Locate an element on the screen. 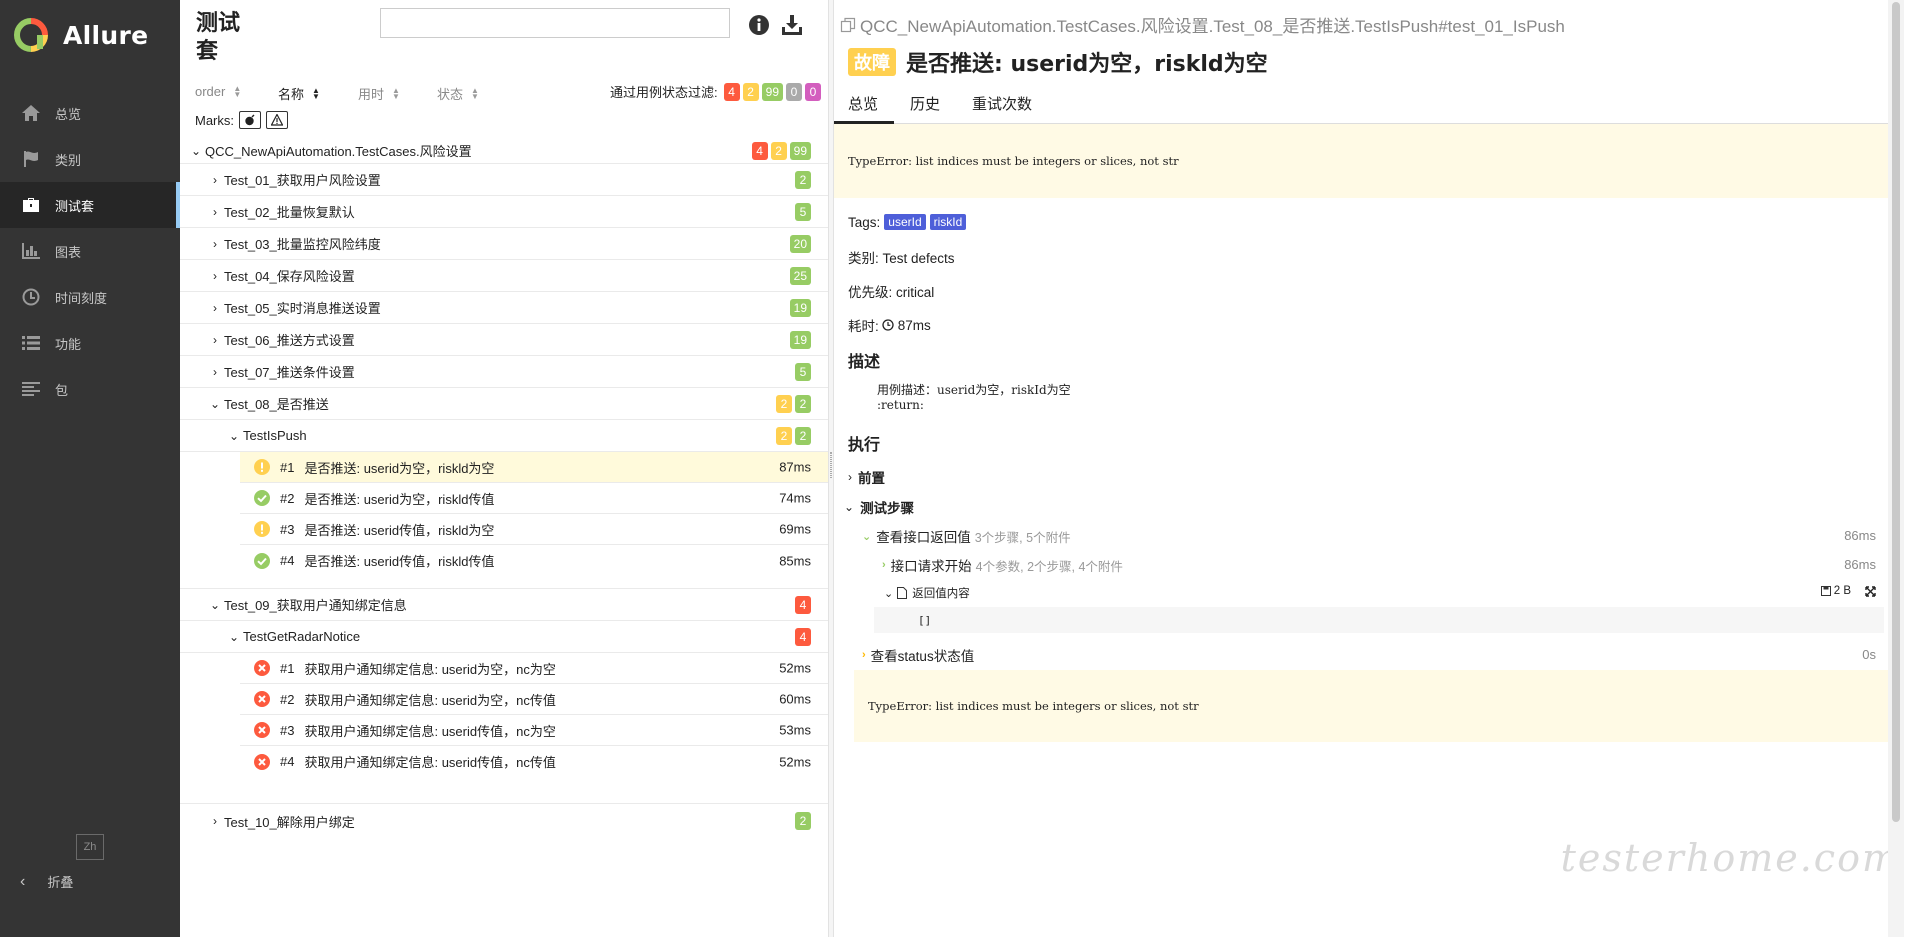 The image size is (1920, 937). scrollbar-thumb is located at coordinates (1896, 412).